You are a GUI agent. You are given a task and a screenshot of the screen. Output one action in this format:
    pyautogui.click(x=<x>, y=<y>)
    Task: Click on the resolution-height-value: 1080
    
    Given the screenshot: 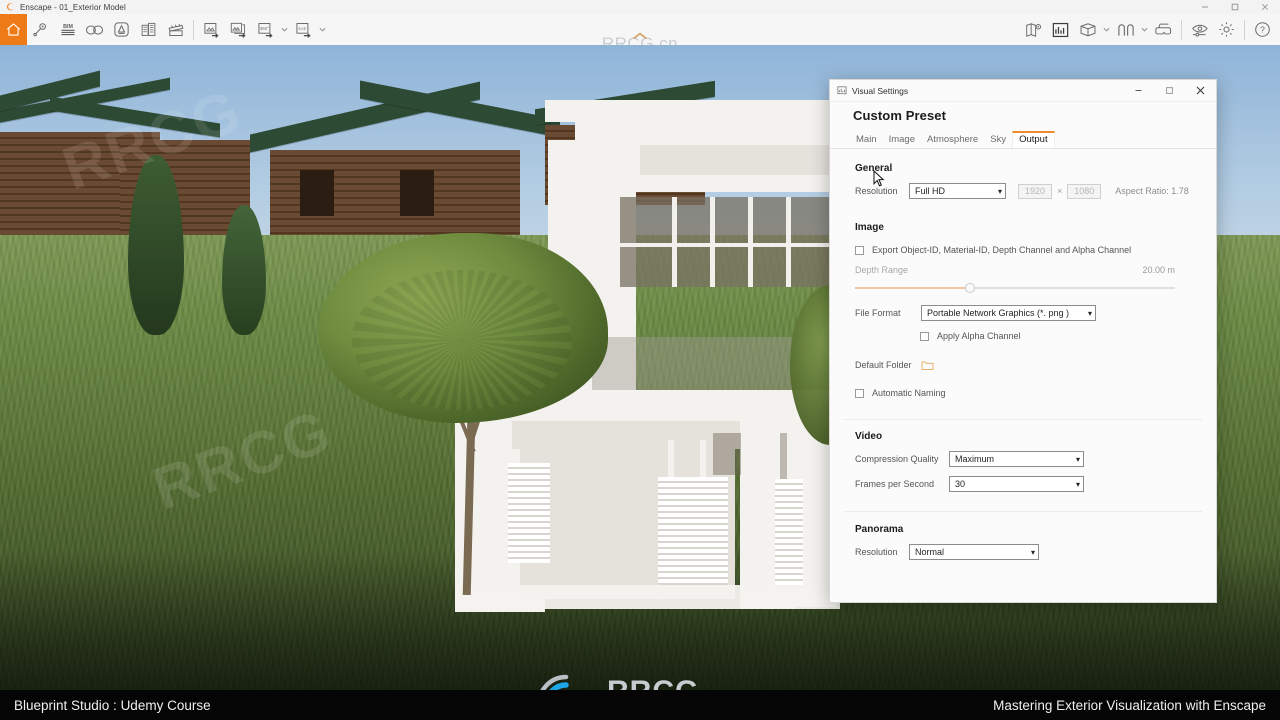 What is the action you would take?
    pyautogui.click(x=1084, y=191)
    